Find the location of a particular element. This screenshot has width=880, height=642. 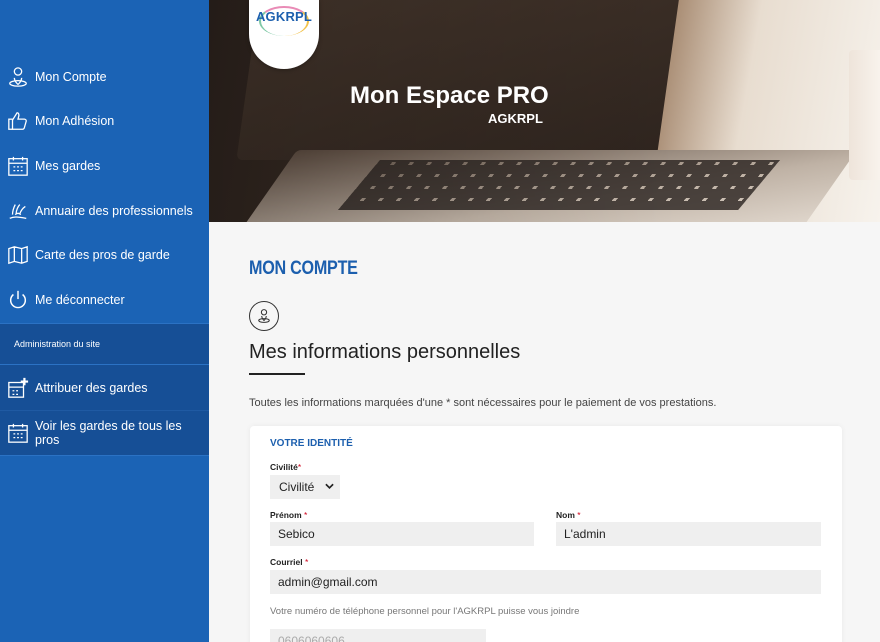

civilite-select-value: Civilité is located at coordinates (297, 487).